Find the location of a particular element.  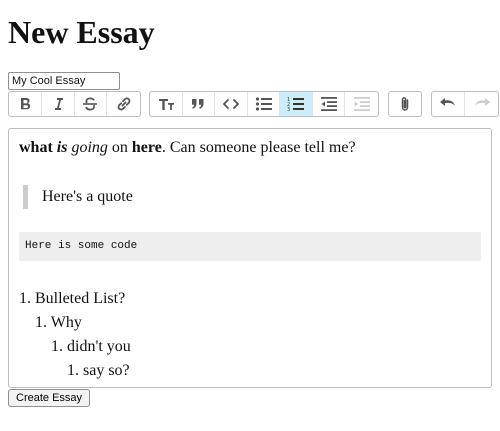

file-tools-group is located at coordinates (405, 104).